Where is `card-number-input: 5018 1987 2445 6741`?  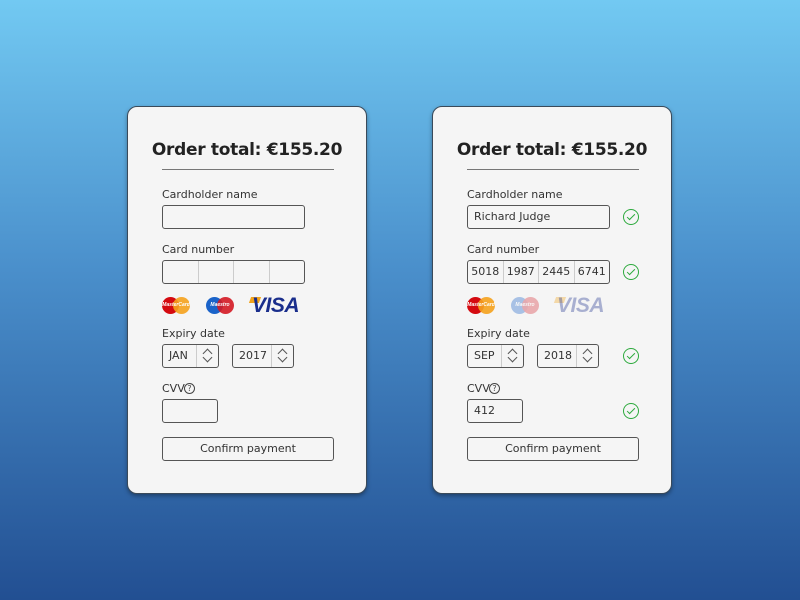 card-number-input: 5018 1987 2445 6741 is located at coordinates (538, 272).